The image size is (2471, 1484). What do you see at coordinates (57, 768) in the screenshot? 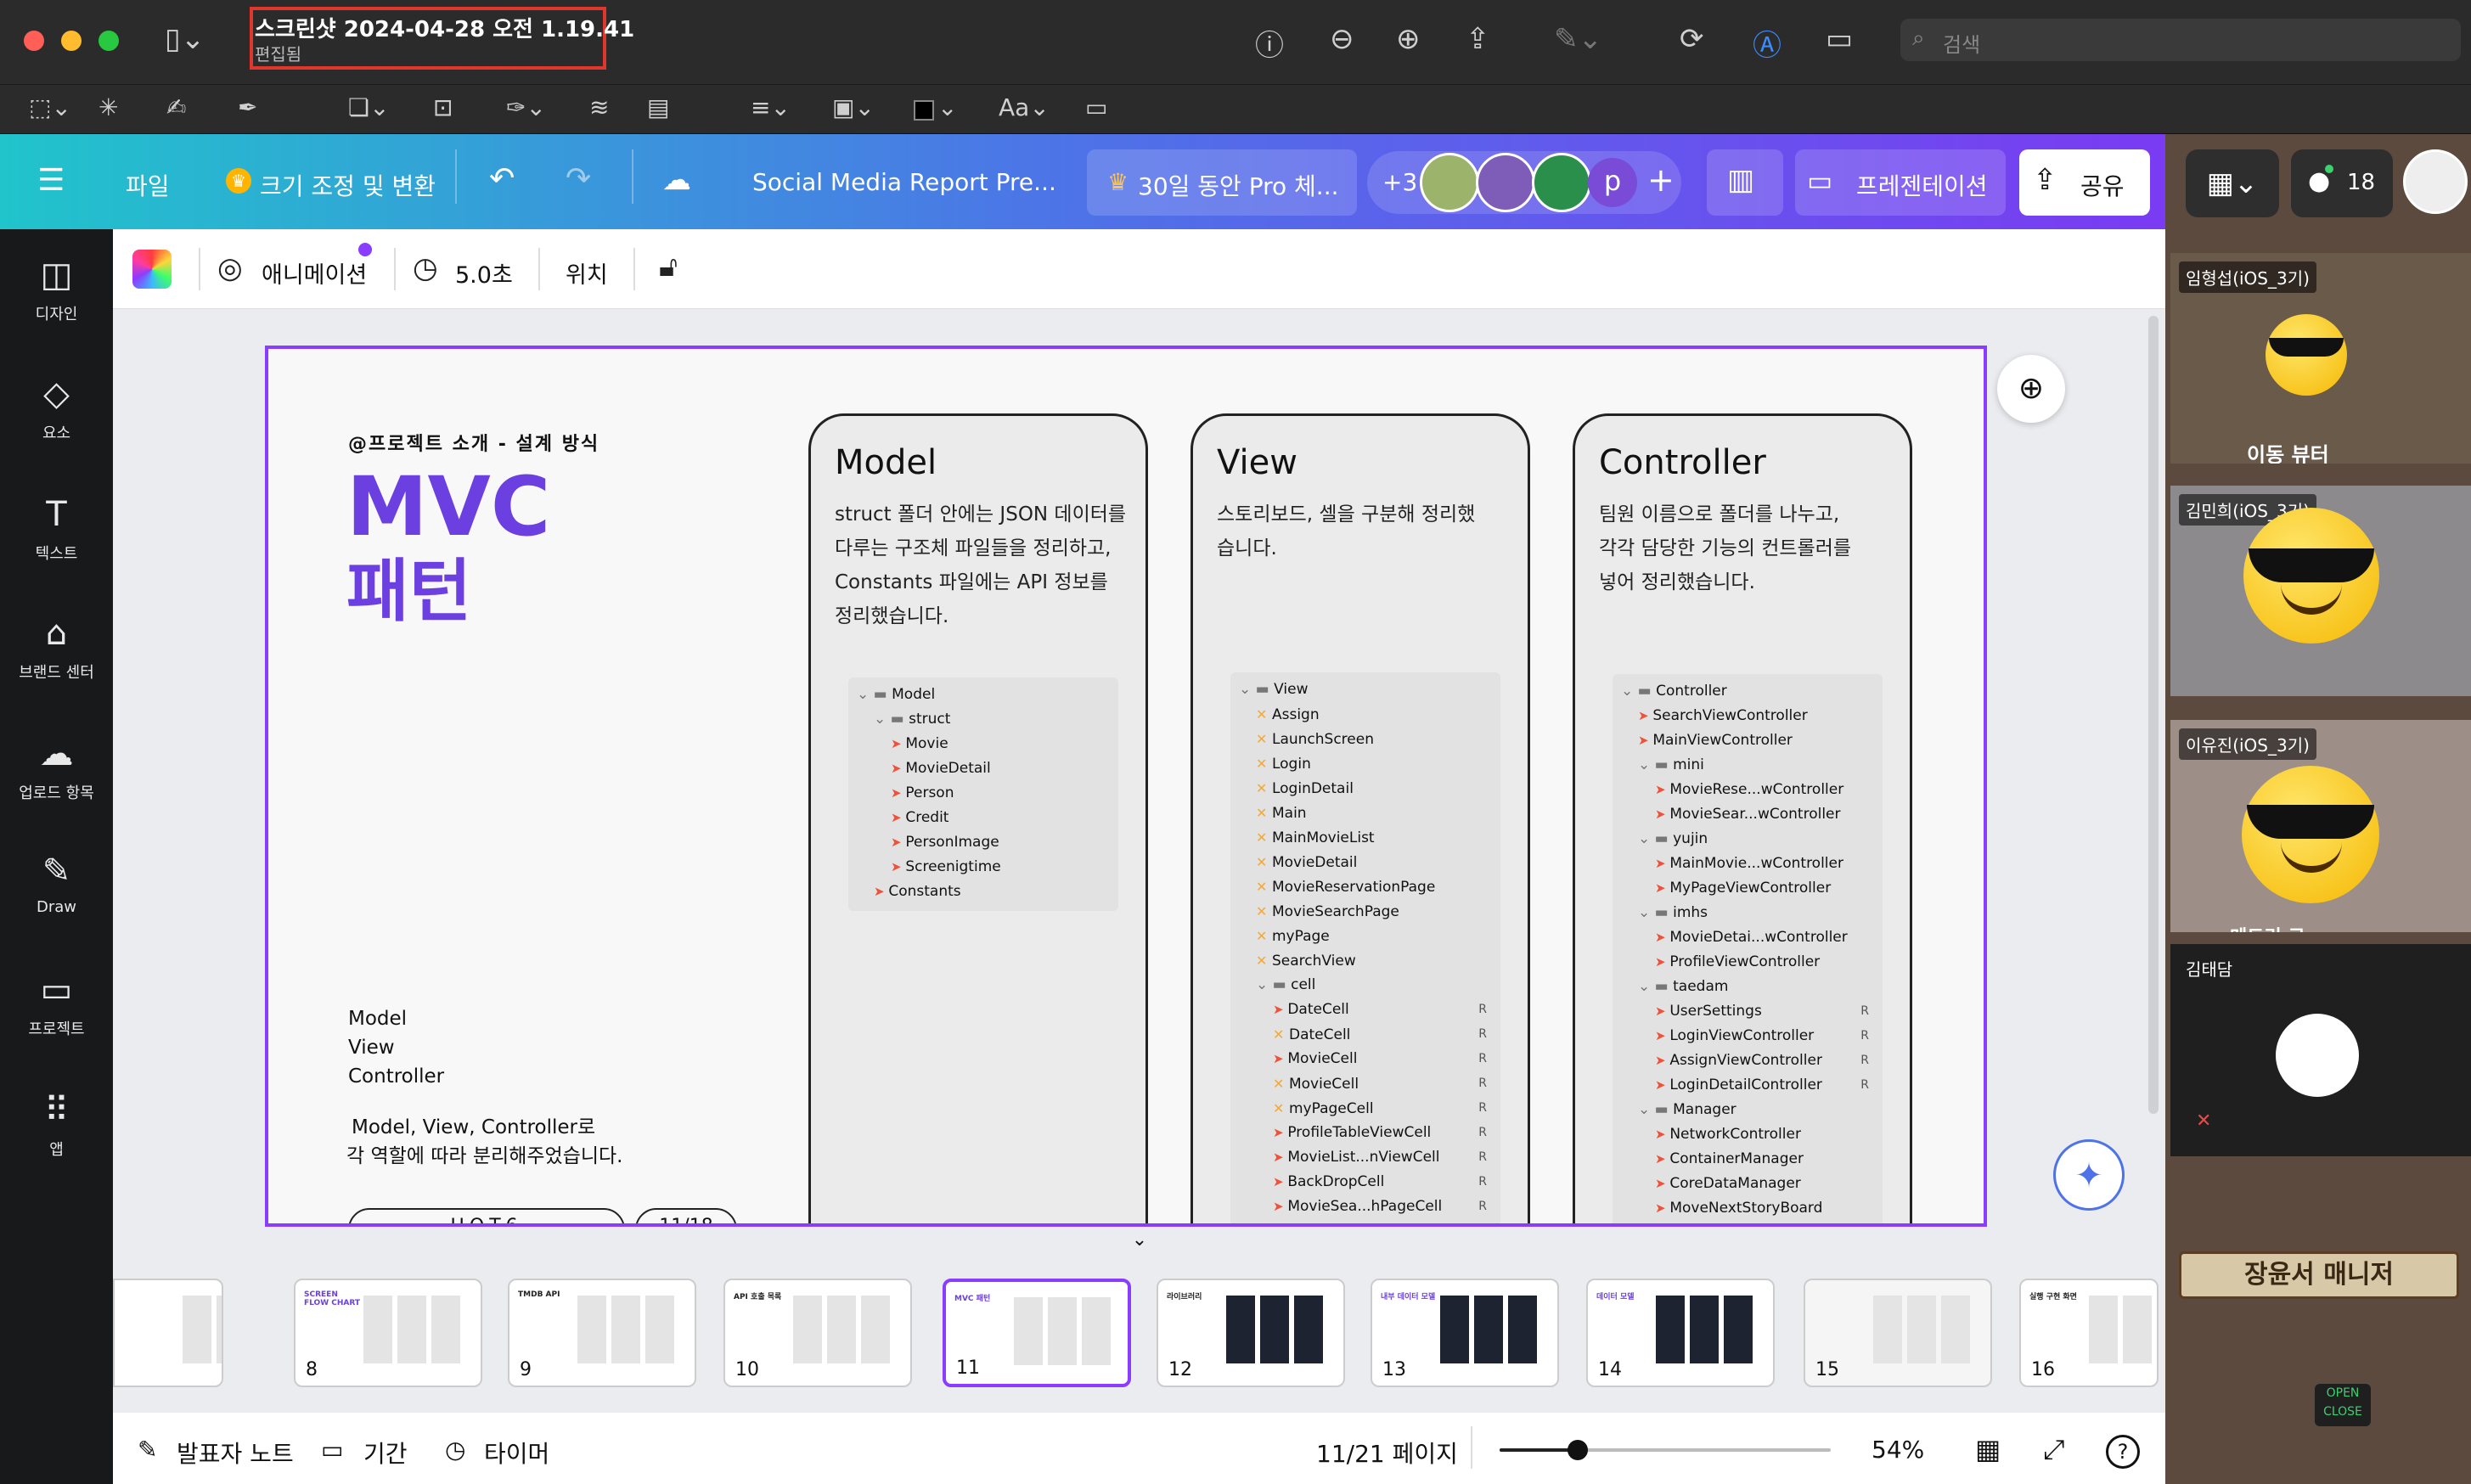
I see `sidebar-item-upload: ☁ 업로드 항목` at bounding box center [57, 768].